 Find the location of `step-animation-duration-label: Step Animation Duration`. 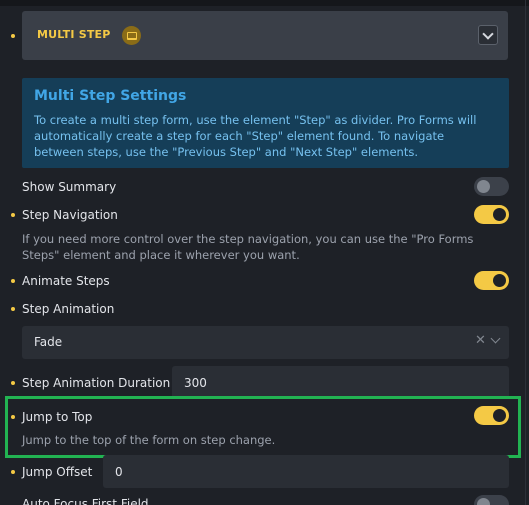

step-animation-duration-label: Step Animation Duration is located at coordinates (96, 383).